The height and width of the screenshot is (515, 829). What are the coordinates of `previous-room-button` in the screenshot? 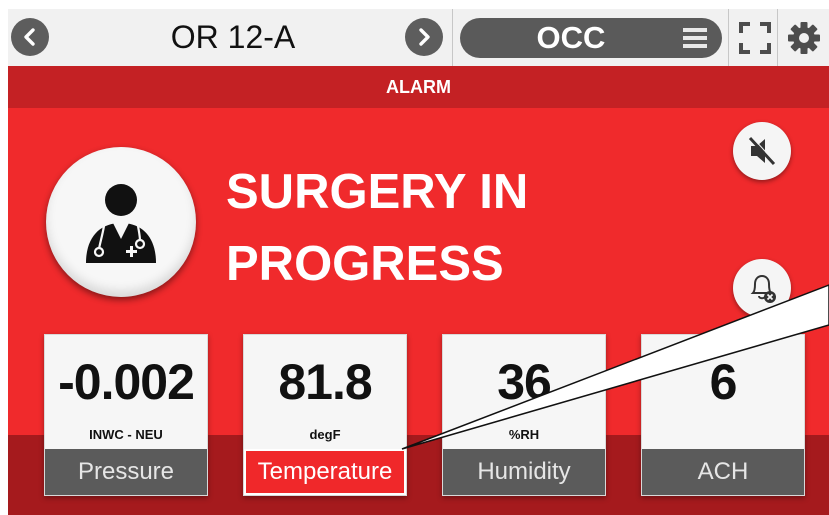 It's located at (30, 37).